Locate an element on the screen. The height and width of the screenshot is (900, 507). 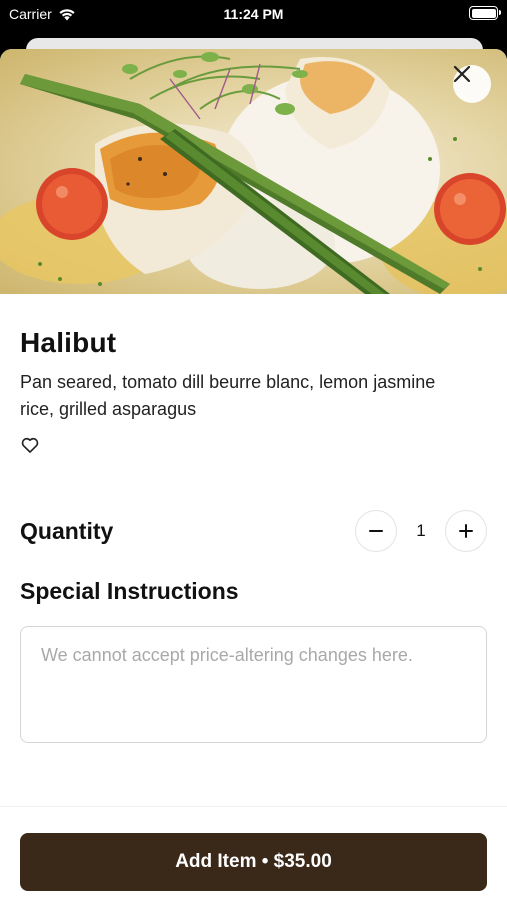
quantity-stepper: 1 is located at coordinates (421, 531).